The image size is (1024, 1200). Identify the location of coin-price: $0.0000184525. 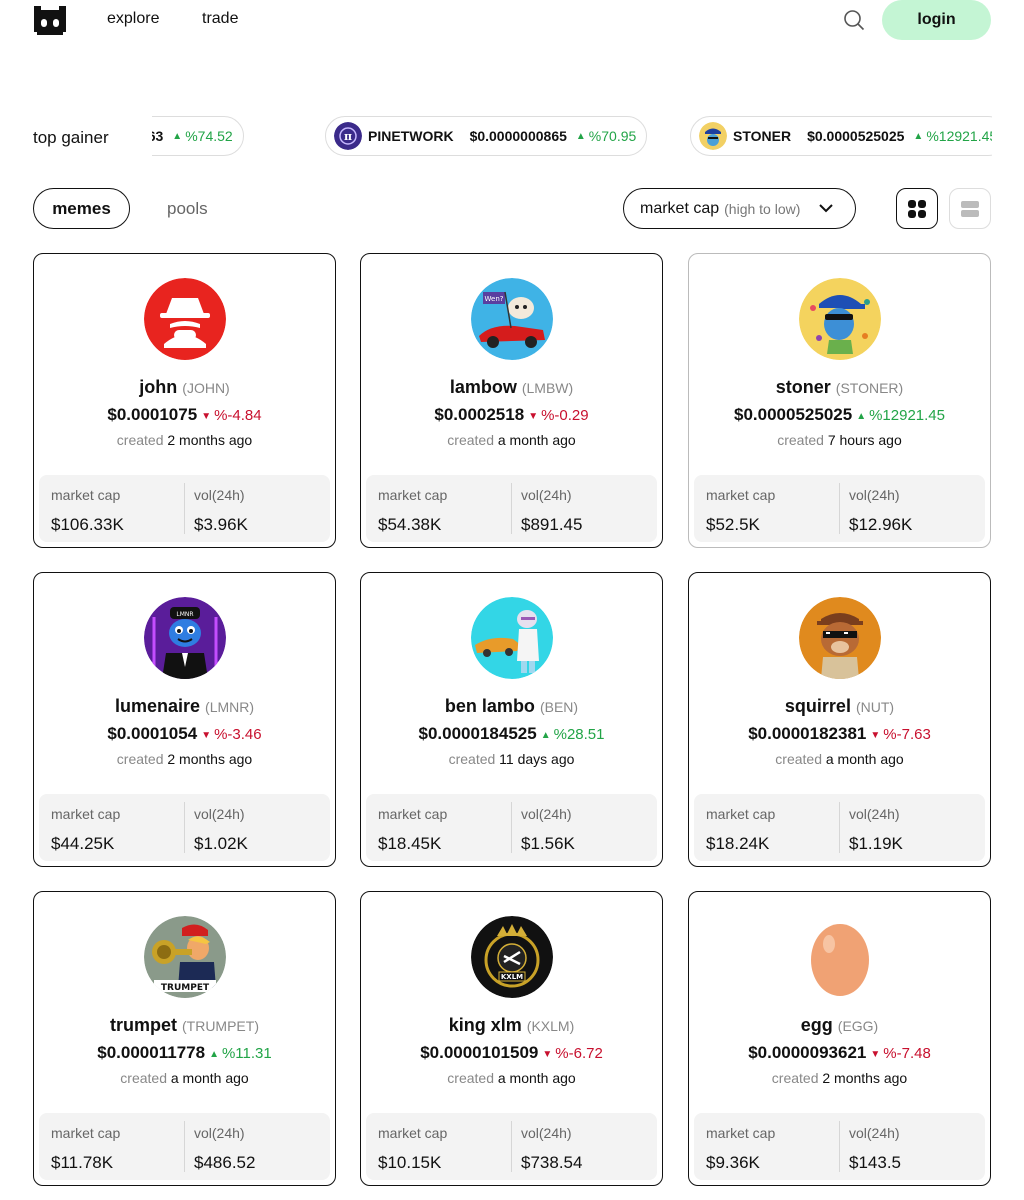
(477, 733).